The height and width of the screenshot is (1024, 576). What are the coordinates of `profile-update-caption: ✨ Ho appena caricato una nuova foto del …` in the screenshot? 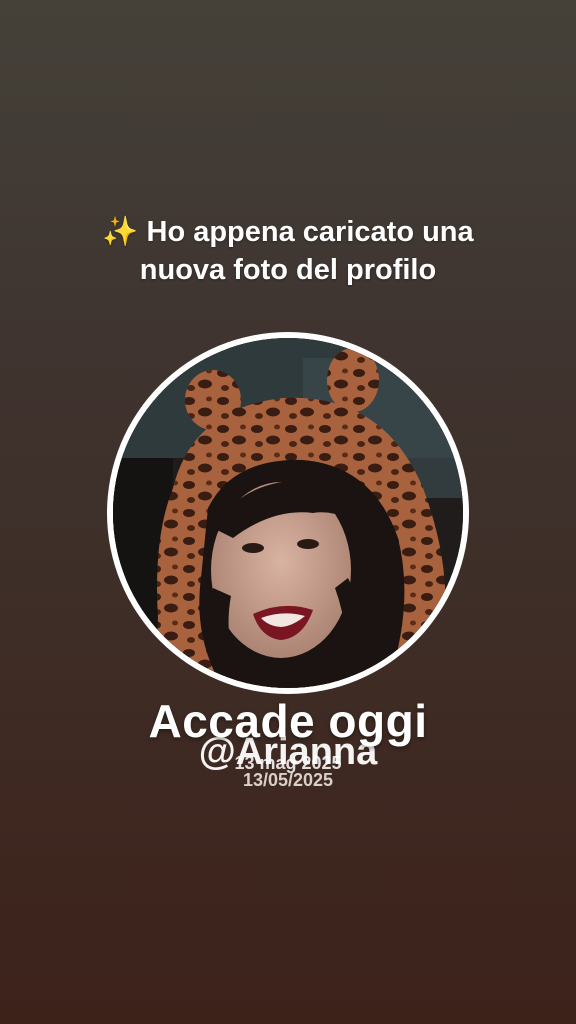 It's located at (288, 250).